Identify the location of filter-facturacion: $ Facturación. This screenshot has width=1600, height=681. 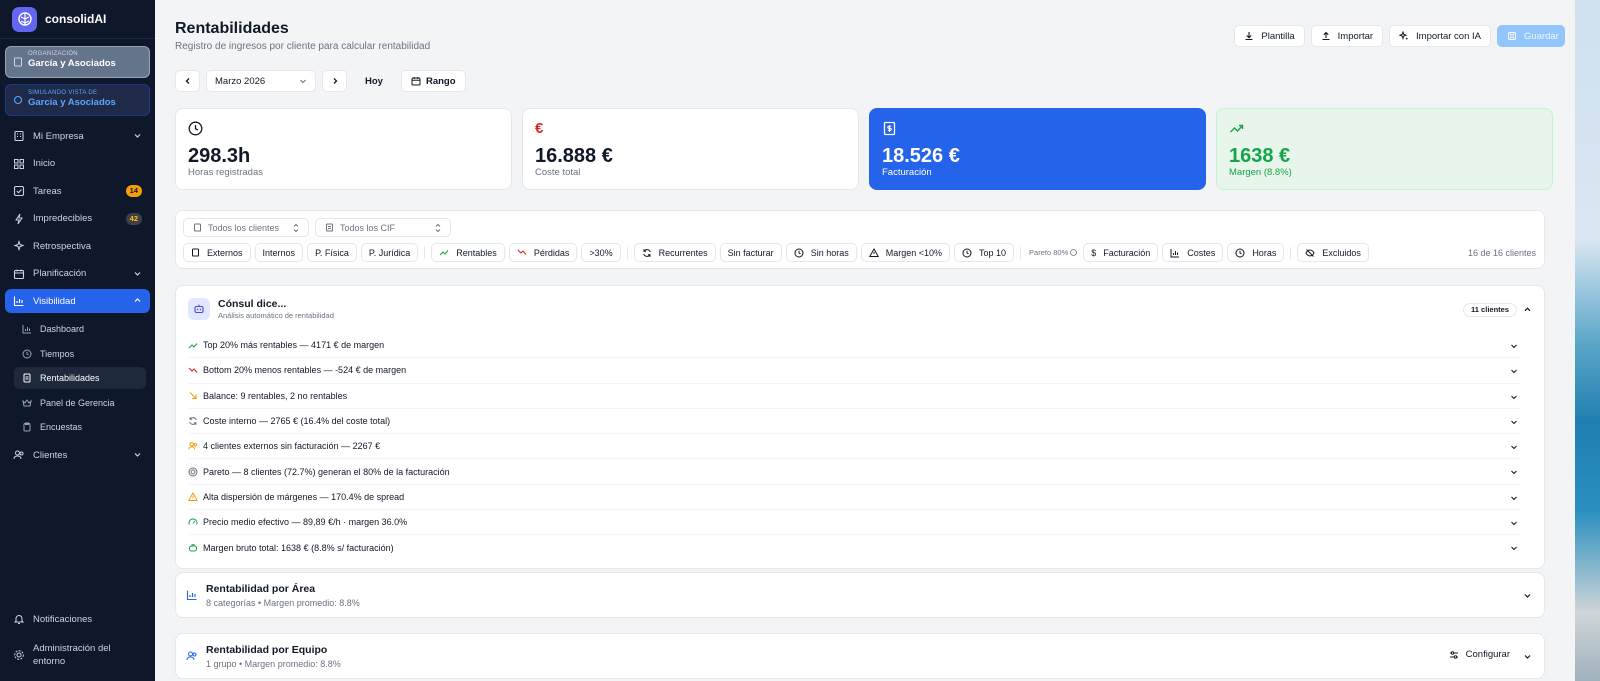
(1121, 252).